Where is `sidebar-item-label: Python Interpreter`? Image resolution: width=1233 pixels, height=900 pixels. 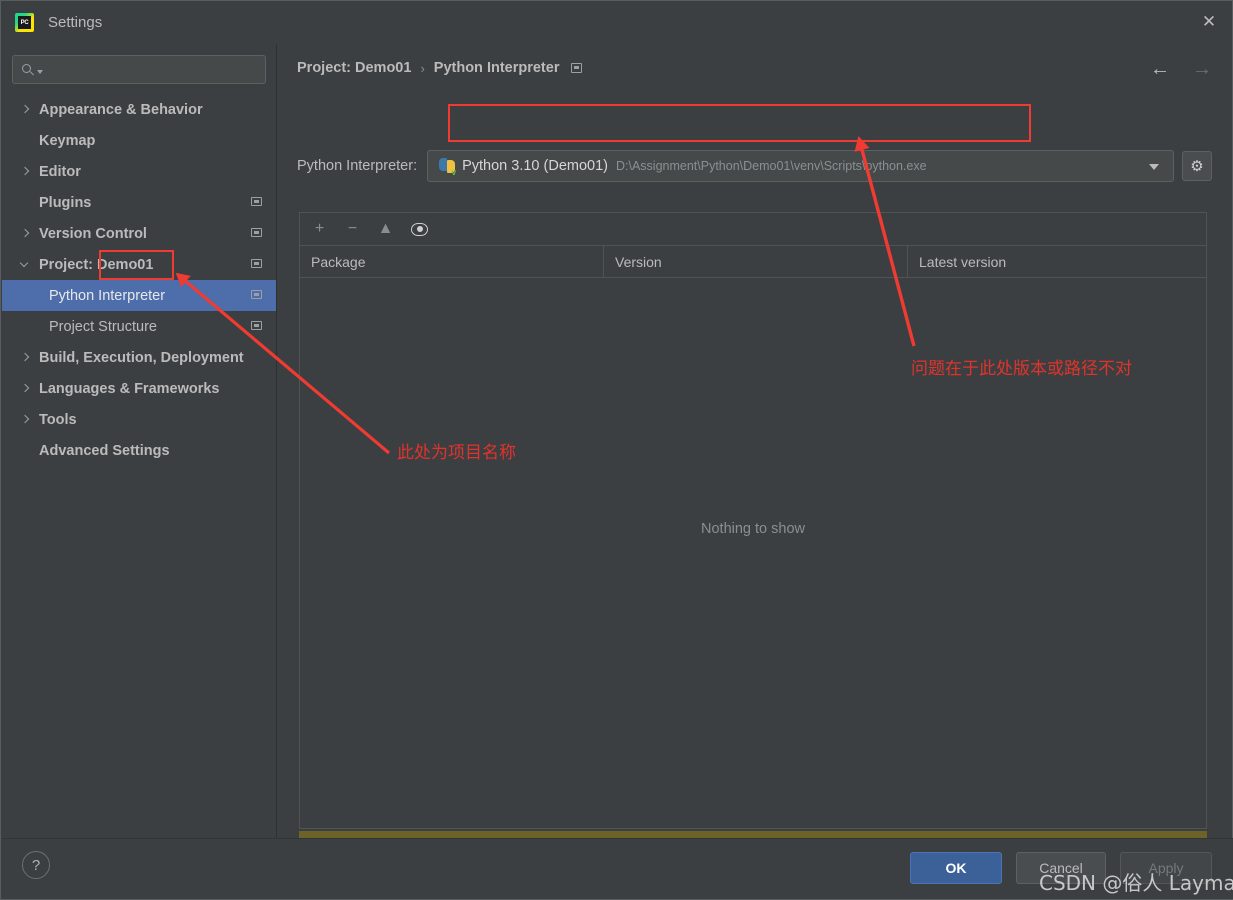
sidebar-item-label: Python Interpreter is located at coordinates (107, 295).